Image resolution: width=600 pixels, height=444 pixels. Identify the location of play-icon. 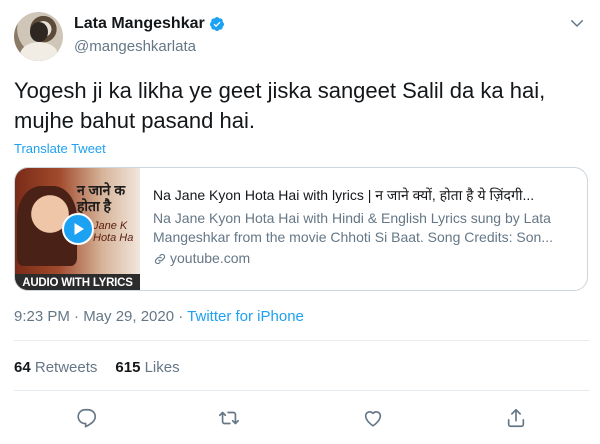
(78, 229).